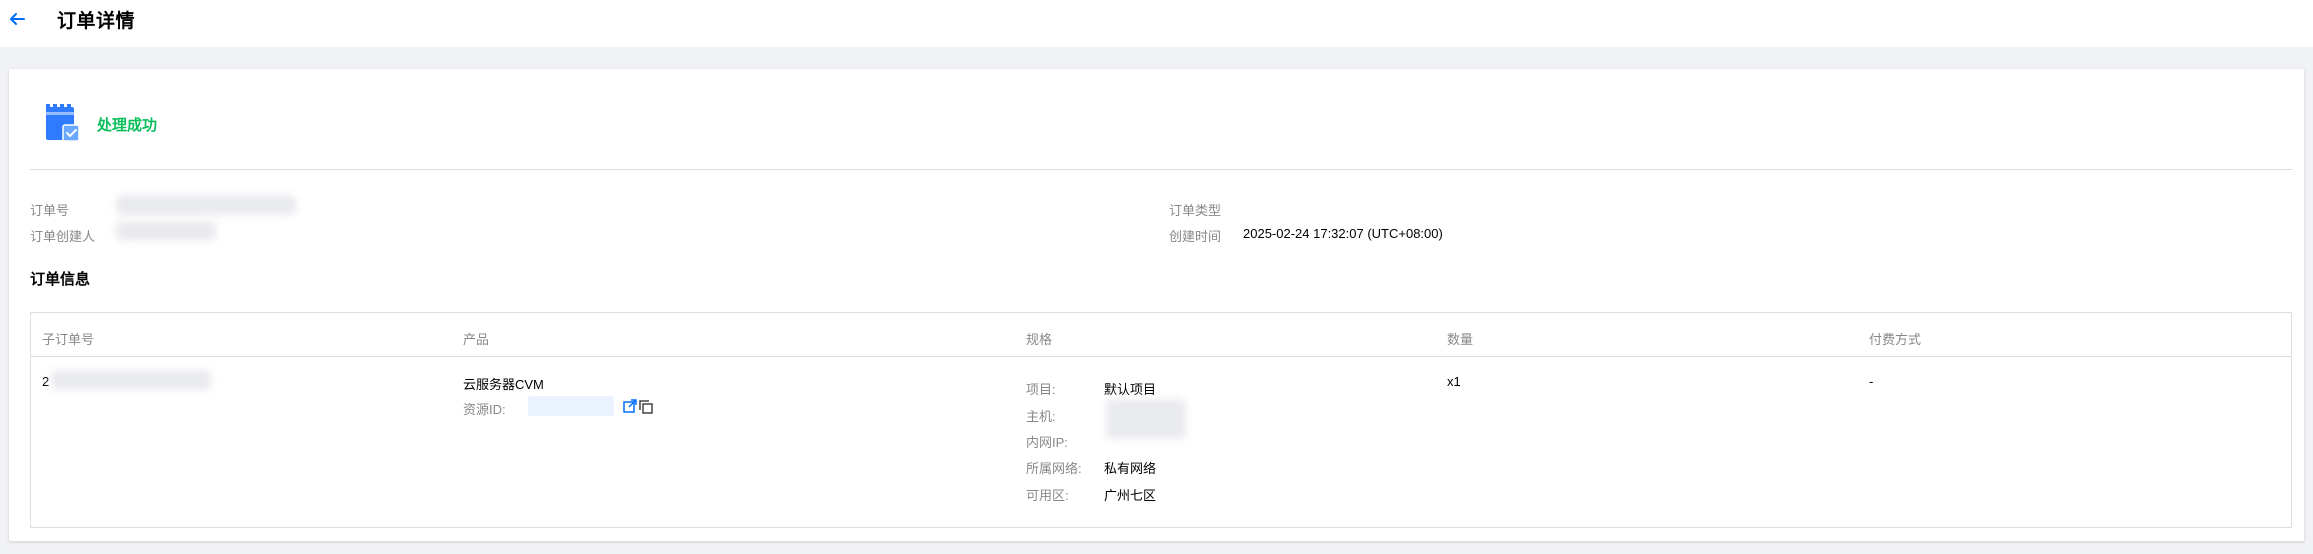 This screenshot has height=554, width=2313. Describe the element at coordinates (1195, 210) in the screenshot. I see `order-type-label: 订单类型` at that location.